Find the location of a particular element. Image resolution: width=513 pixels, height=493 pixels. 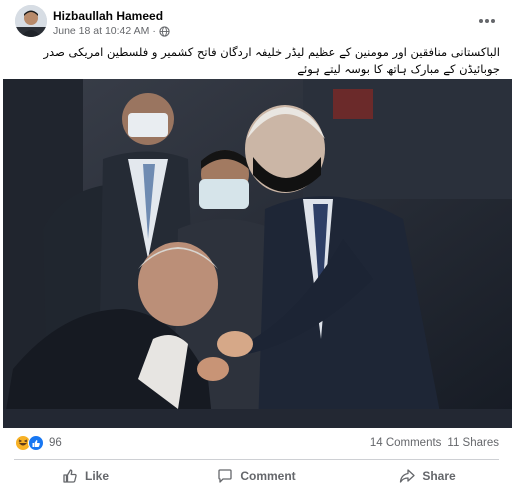

comment-icon is located at coordinates (225, 476).